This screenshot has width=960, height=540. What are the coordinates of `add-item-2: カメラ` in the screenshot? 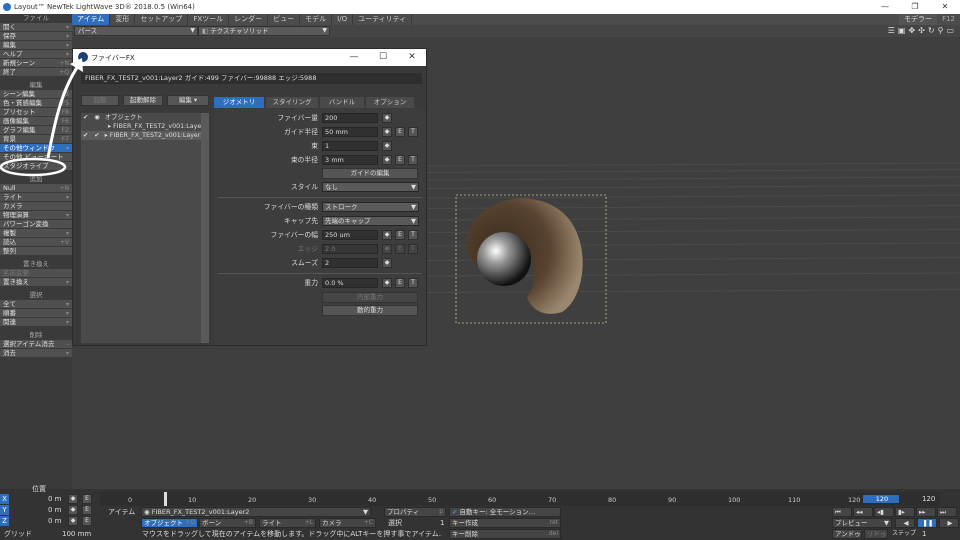 It's located at (36, 206).